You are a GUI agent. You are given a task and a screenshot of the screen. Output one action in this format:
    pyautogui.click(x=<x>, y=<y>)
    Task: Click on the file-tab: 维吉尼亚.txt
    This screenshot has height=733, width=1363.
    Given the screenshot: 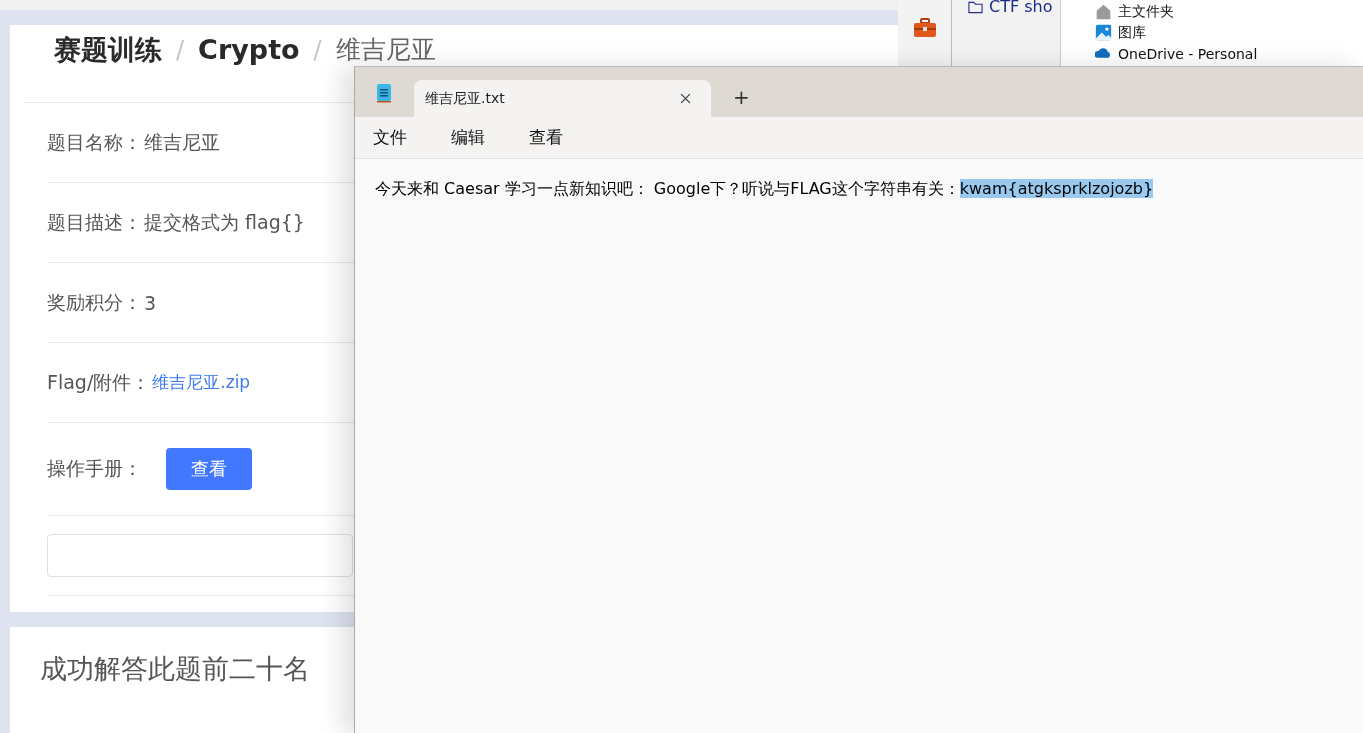 What is the action you would take?
    pyautogui.click(x=562, y=98)
    